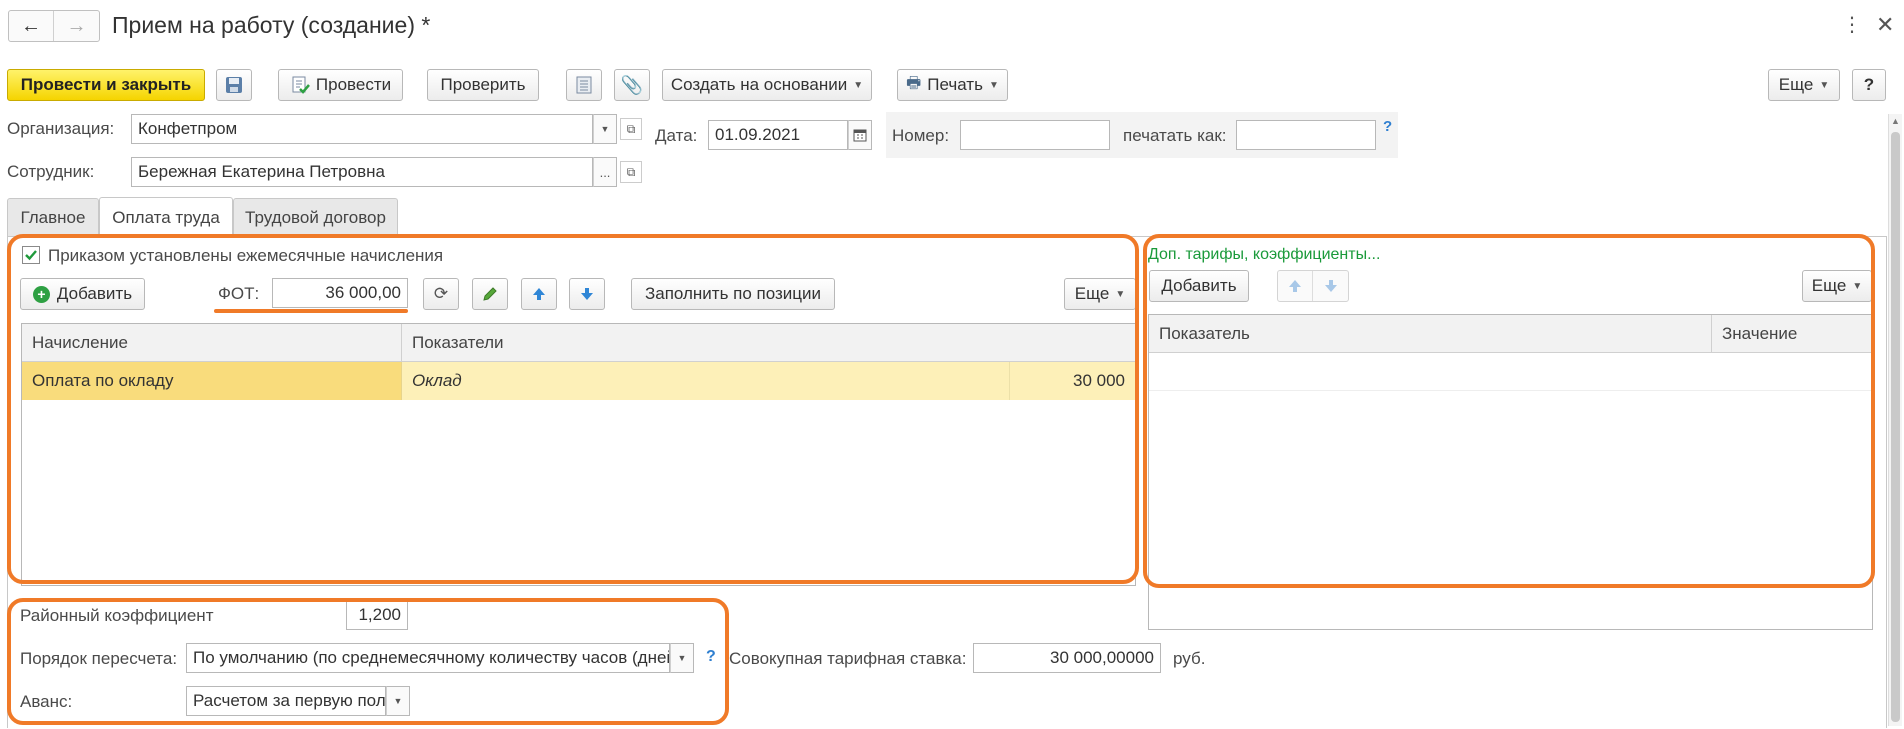 Image resolution: width=1904 pixels, height=729 pixels. What do you see at coordinates (271, 25) in the screenshot?
I see `page-title: Прием на работу (создание) *` at bounding box center [271, 25].